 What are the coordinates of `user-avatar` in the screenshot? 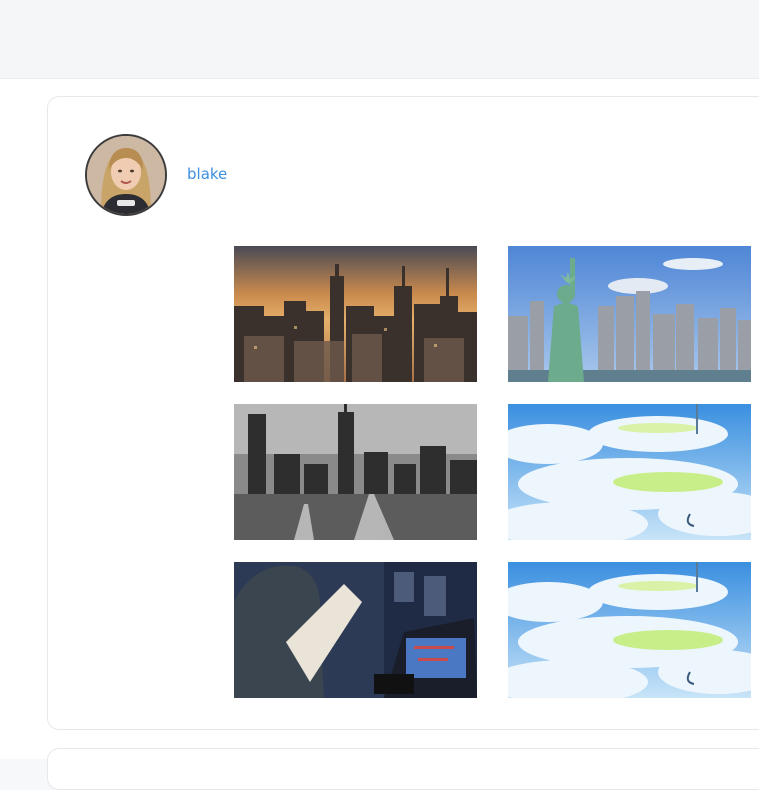 It's located at (126, 175).